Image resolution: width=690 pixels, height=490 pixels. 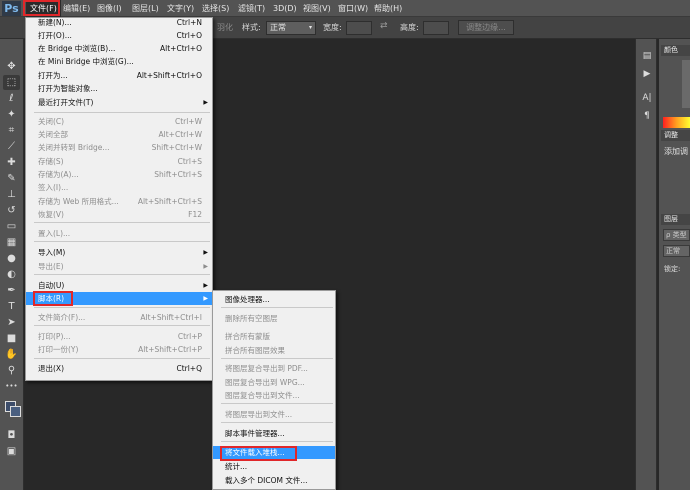 I want to click on menu-image: 图像(I), so click(x=109, y=8).